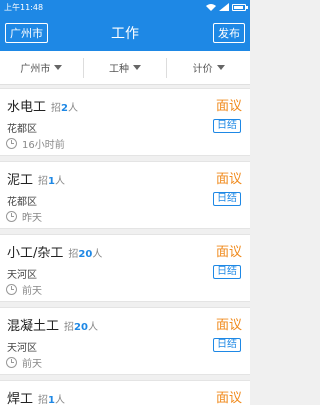 The height and width of the screenshot is (405, 320). What do you see at coordinates (43, 145) in the screenshot?
I see `job-time-label: 16小时前` at bounding box center [43, 145].